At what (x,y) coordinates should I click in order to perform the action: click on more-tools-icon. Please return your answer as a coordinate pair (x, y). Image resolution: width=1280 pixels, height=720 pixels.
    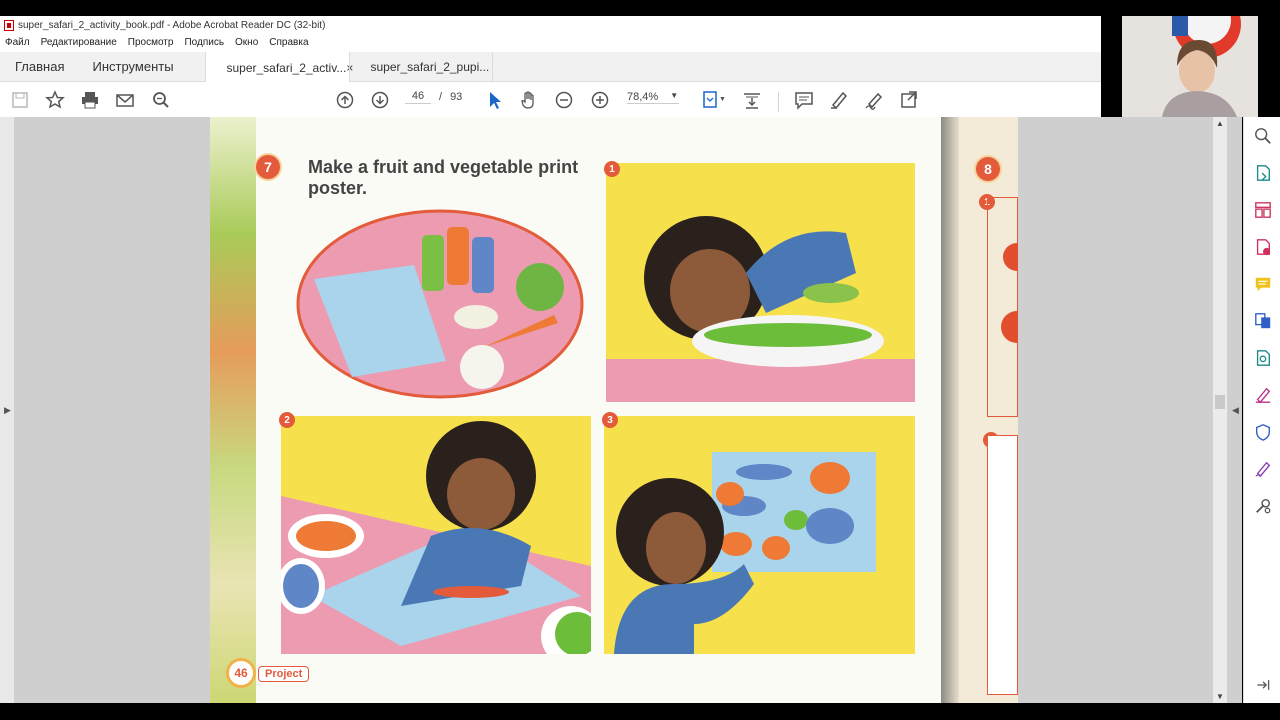
    Looking at the image, I should click on (1263, 506).